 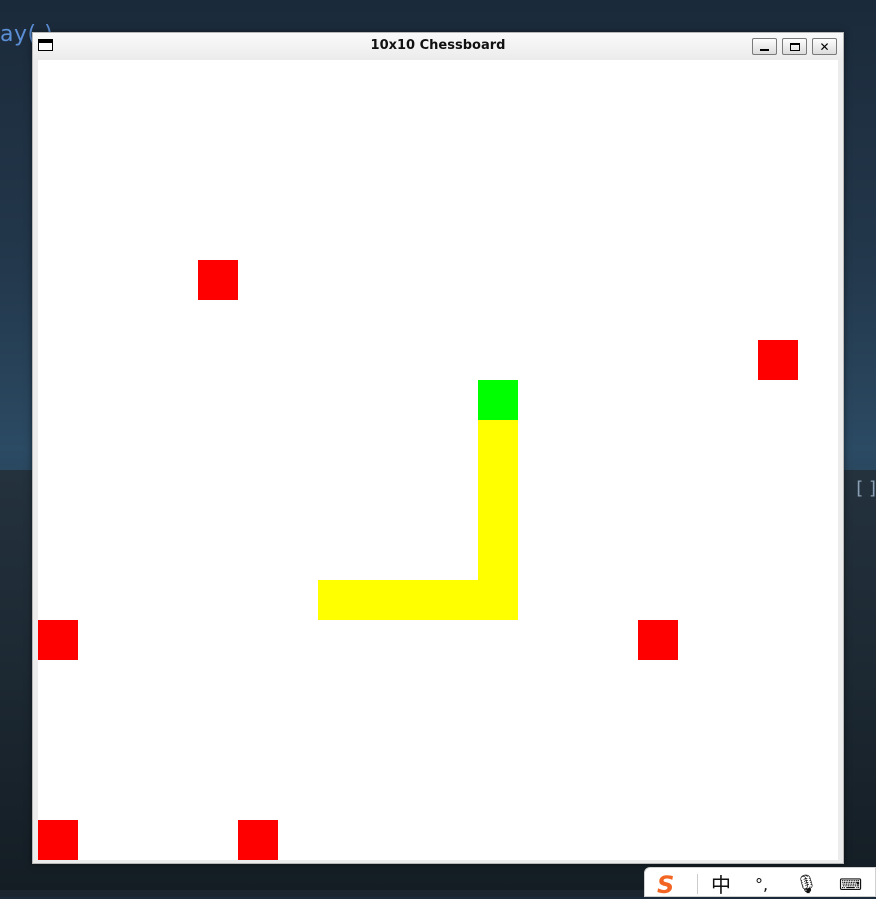 I want to click on maximize-button, so click(x=794, y=46).